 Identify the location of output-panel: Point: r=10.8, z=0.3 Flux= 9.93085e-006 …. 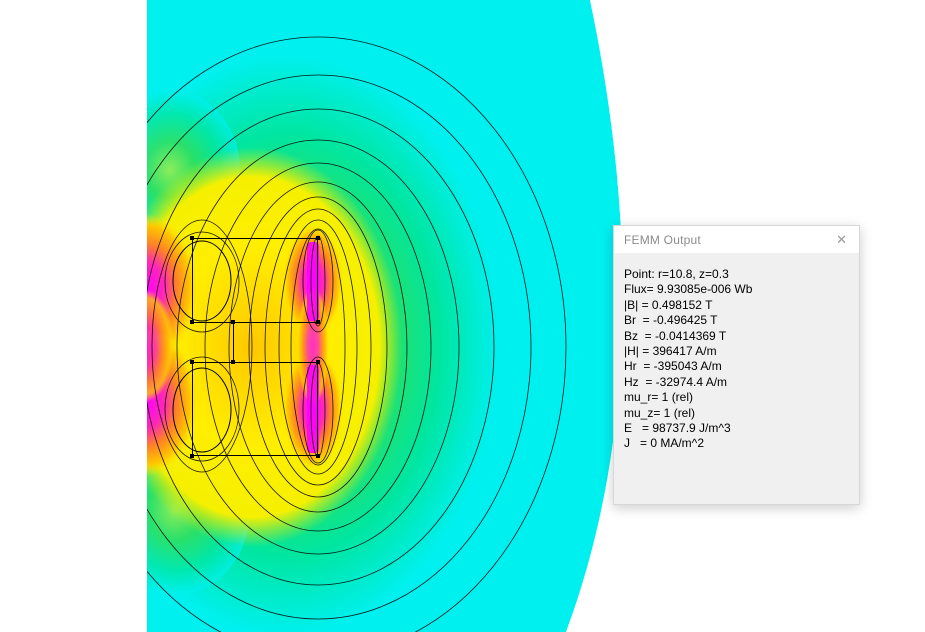
(736, 352).